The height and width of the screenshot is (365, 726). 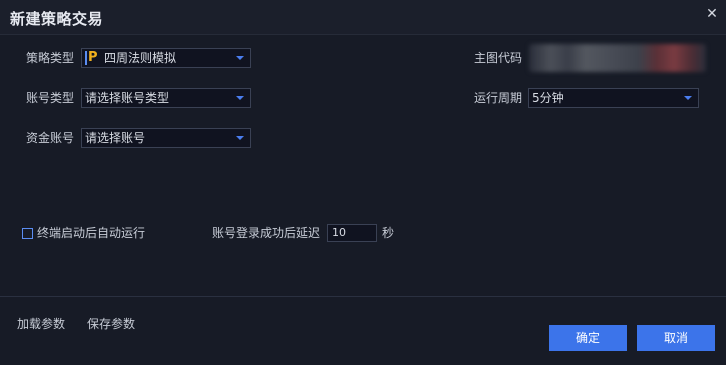 What do you see at coordinates (712, 14) in the screenshot?
I see `close-icon: ✕` at bounding box center [712, 14].